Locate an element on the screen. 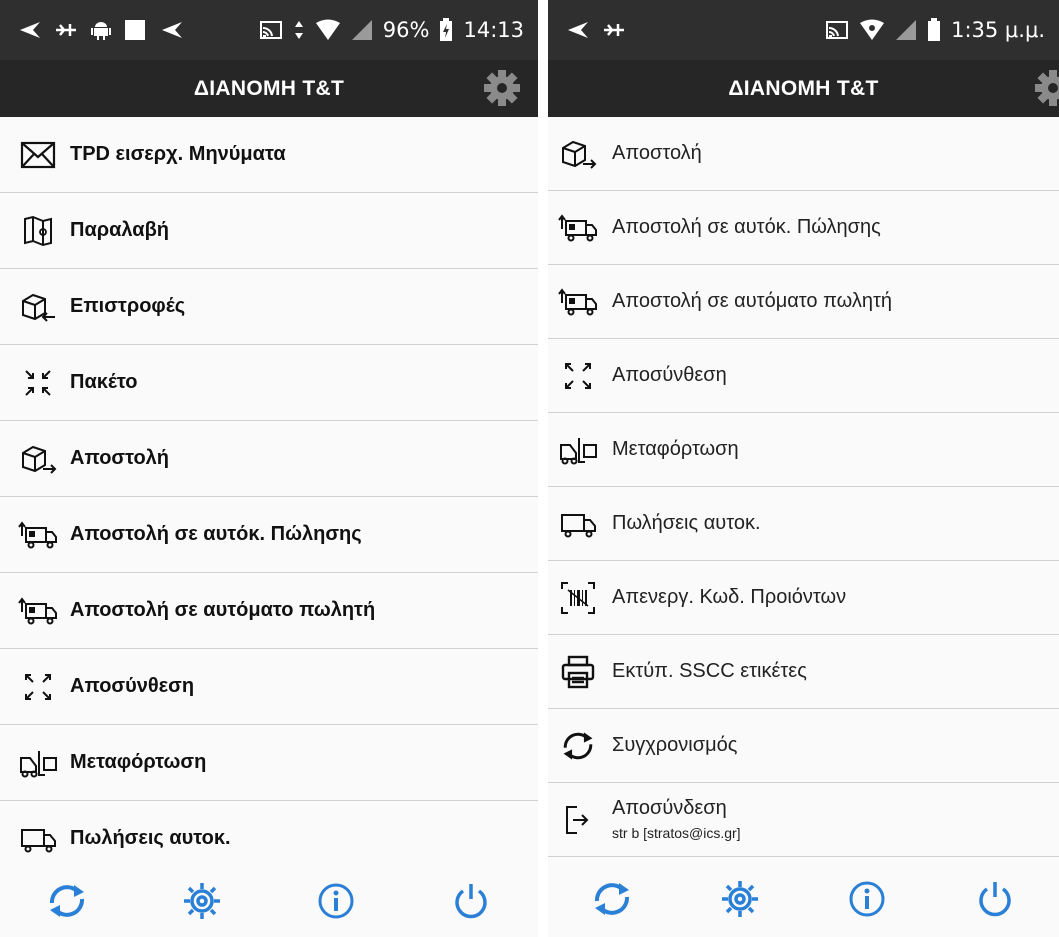 The height and width of the screenshot is (937, 1059). clock: 1:35 μ.μ. is located at coordinates (998, 30).